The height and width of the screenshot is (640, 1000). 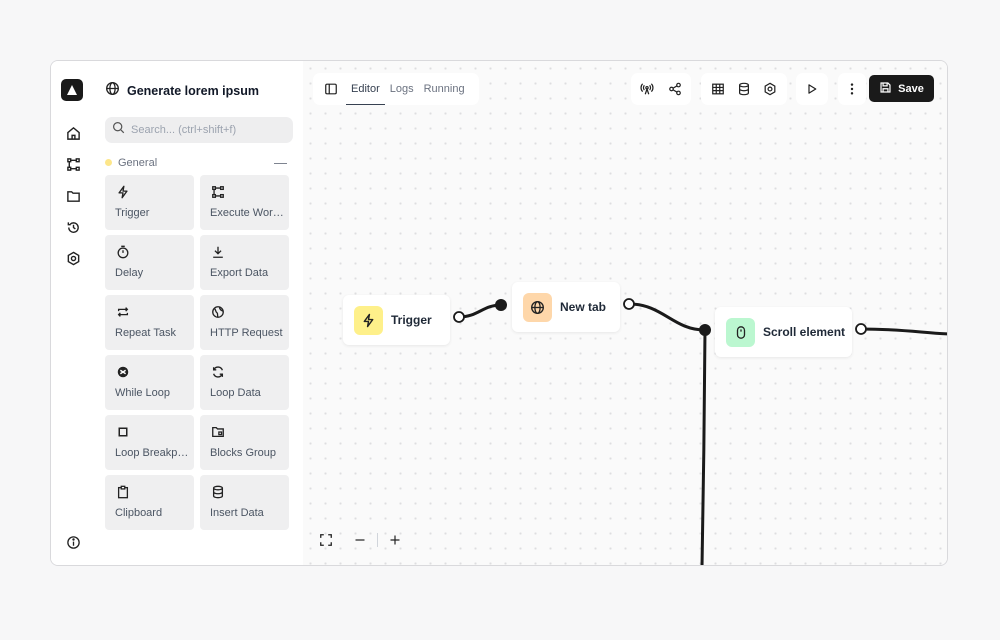 What do you see at coordinates (73, 133) in the screenshot?
I see `home-icon` at bounding box center [73, 133].